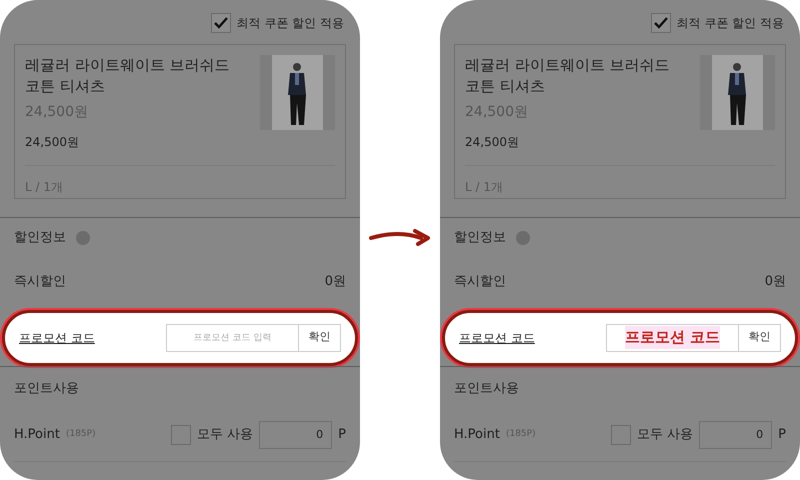 The image size is (800, 480). What do you see at coordinates (400, 237) in the screenshot?
I see `arrow-icon` at bounding box center [400, 237].